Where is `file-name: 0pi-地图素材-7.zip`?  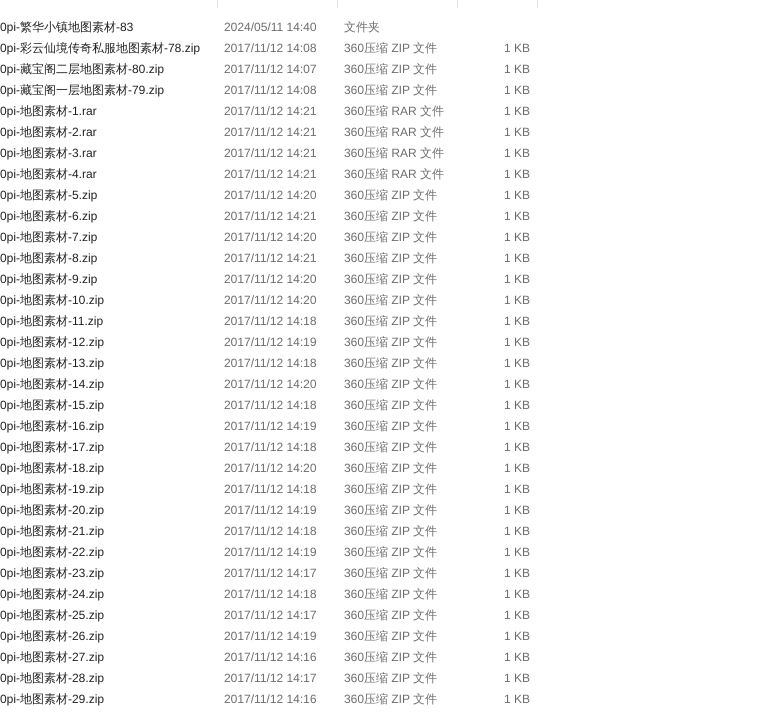 file-name: 0pi-地图素材-7.zip is located at coordinates (112, 237).